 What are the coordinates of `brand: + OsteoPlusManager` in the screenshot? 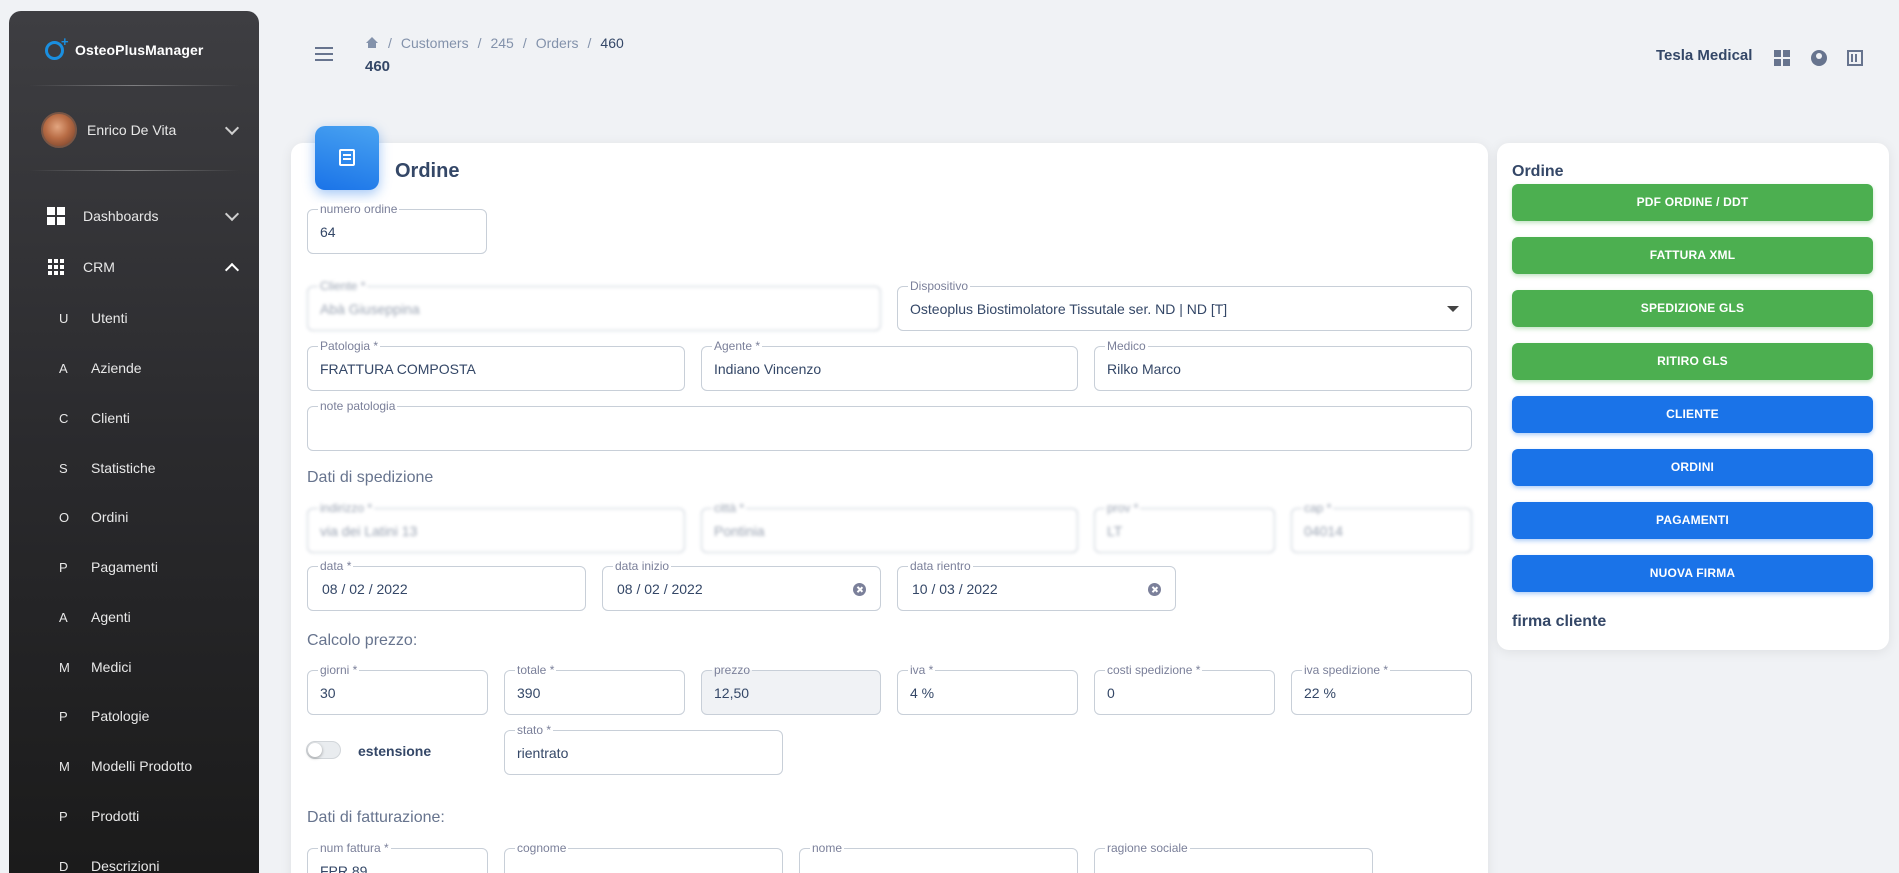 It's located at (123, 48).